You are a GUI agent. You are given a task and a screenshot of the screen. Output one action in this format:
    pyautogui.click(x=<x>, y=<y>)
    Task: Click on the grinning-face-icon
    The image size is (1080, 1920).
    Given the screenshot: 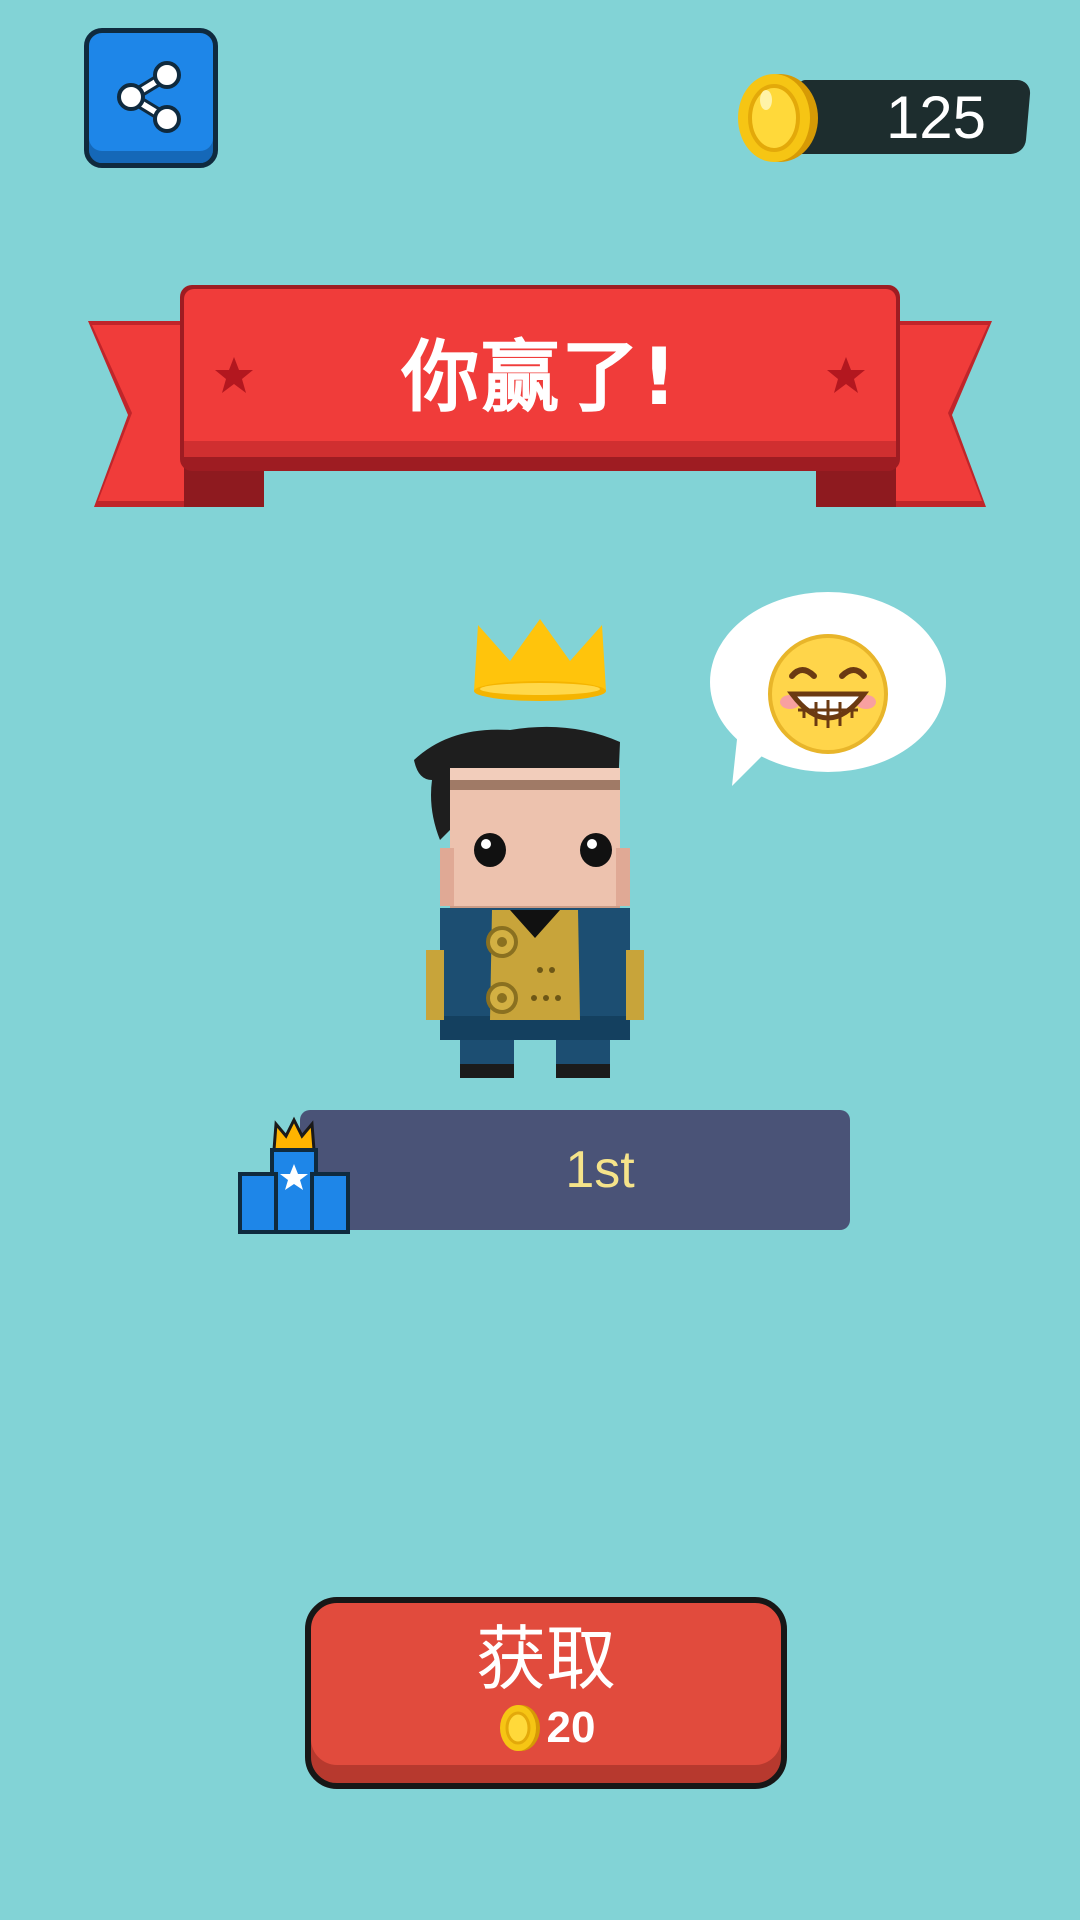 What is the action you would take?
    pyautogui.click(x=828, y=694)
    